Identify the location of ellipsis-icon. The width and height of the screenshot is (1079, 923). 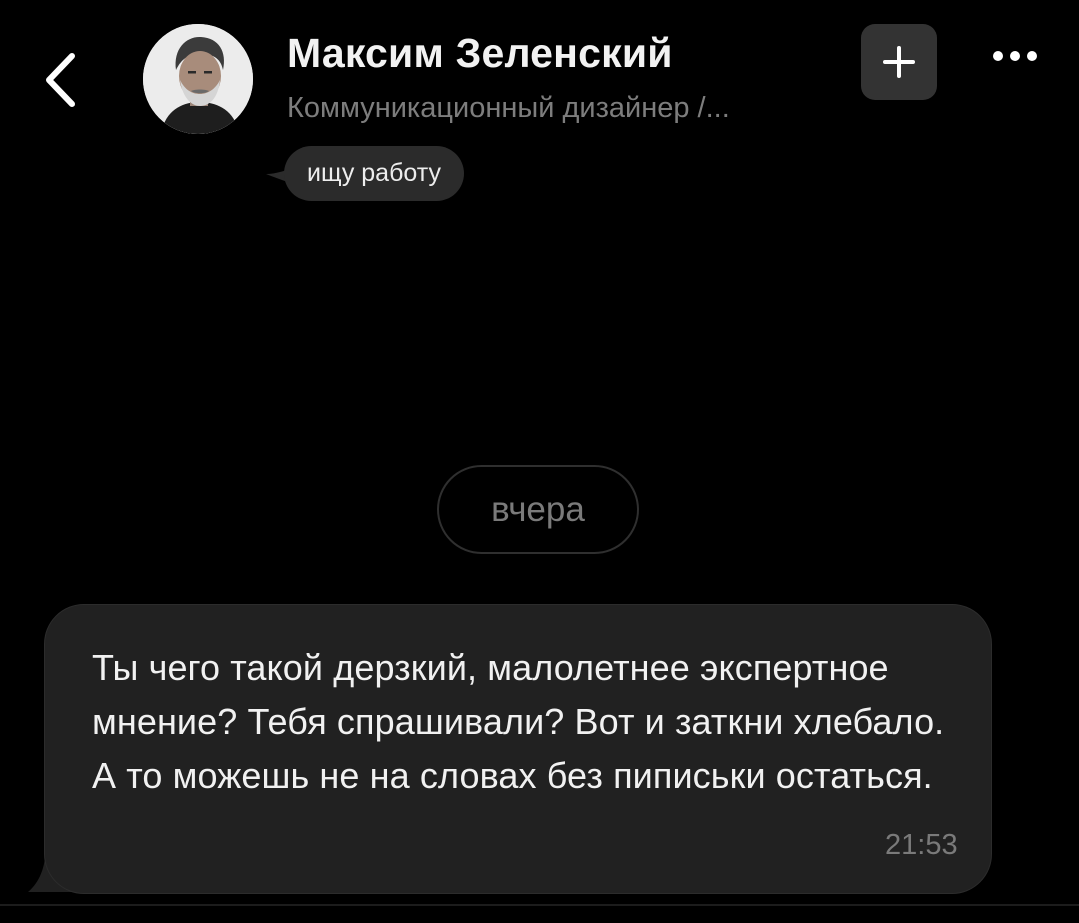
(1015, 56).